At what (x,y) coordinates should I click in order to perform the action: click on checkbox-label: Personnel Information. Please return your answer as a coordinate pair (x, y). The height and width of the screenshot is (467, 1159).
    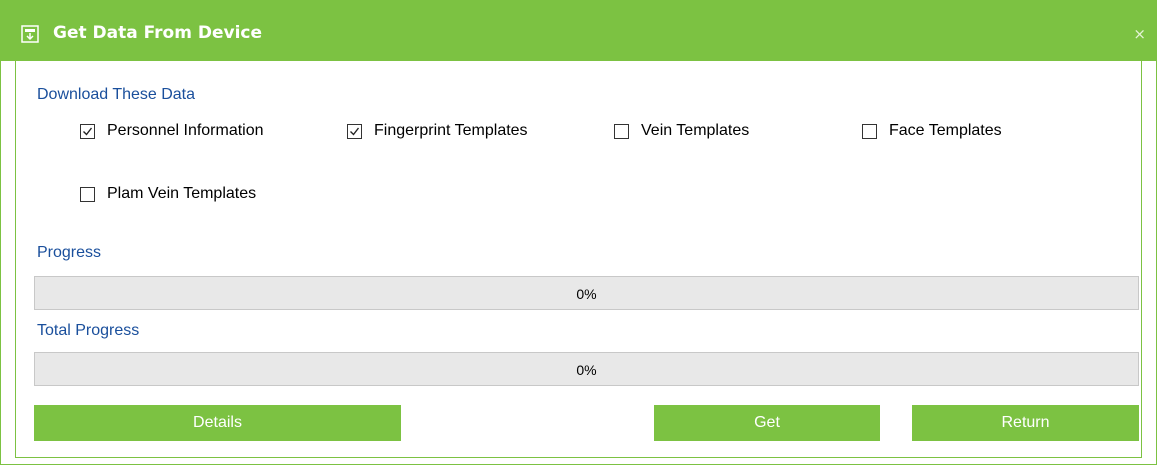
    Looking at the image, I should click on (185, 130).